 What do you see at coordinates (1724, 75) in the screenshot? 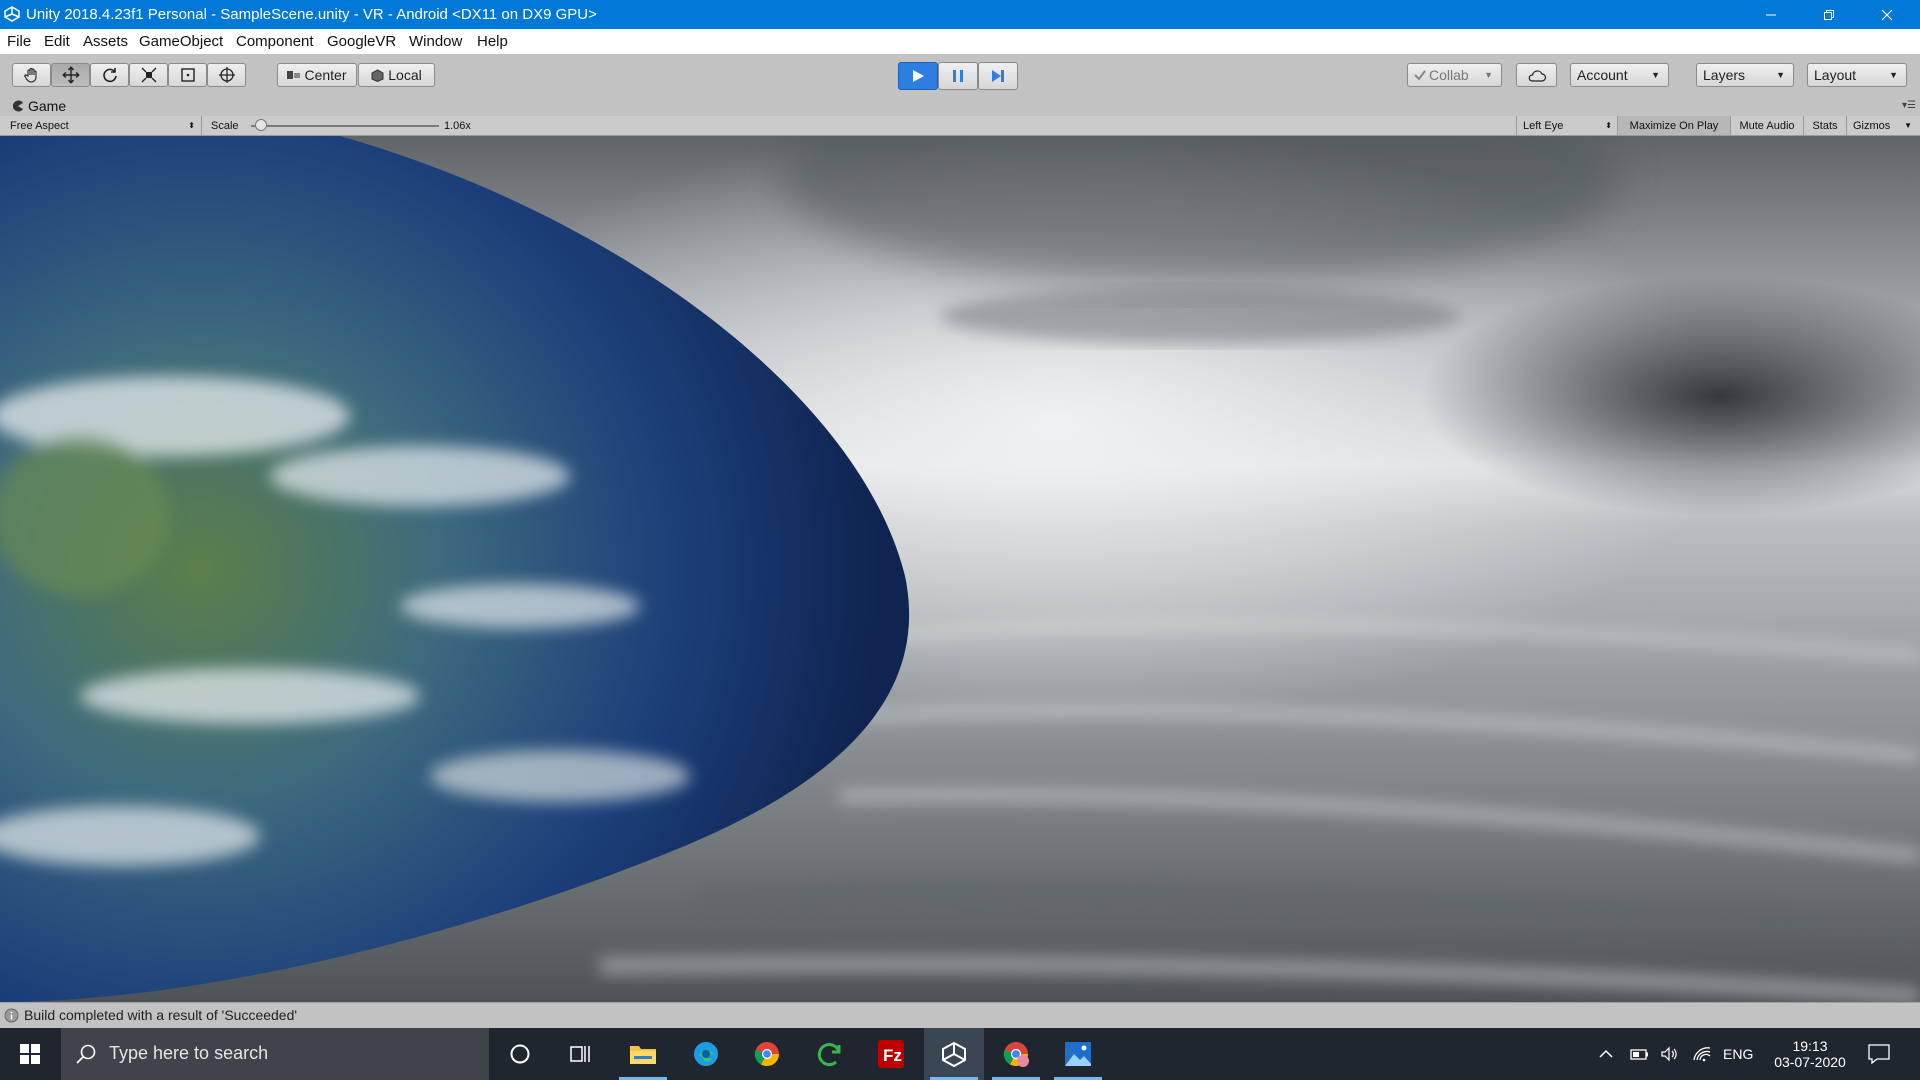
I see `layers-label: Layers` at bounding box center [1724, 75].